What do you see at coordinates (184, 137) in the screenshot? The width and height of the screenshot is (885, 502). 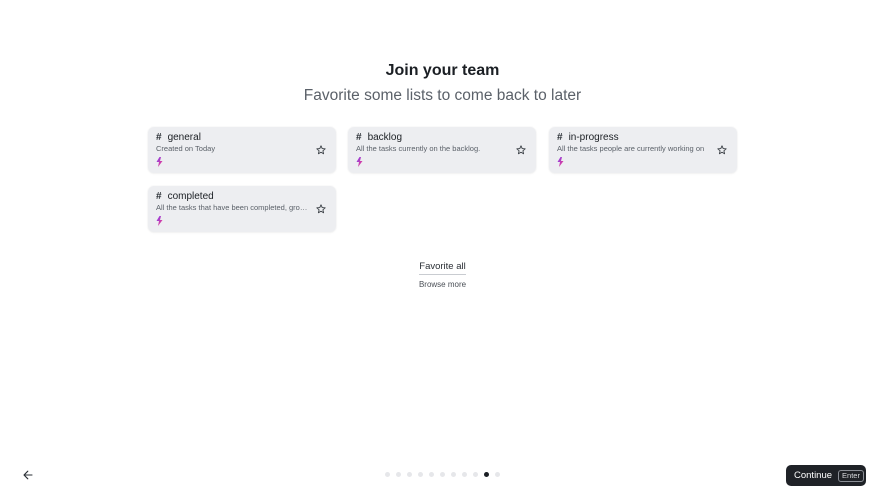 I see `list-name: general` at bounding box center [184, 137].